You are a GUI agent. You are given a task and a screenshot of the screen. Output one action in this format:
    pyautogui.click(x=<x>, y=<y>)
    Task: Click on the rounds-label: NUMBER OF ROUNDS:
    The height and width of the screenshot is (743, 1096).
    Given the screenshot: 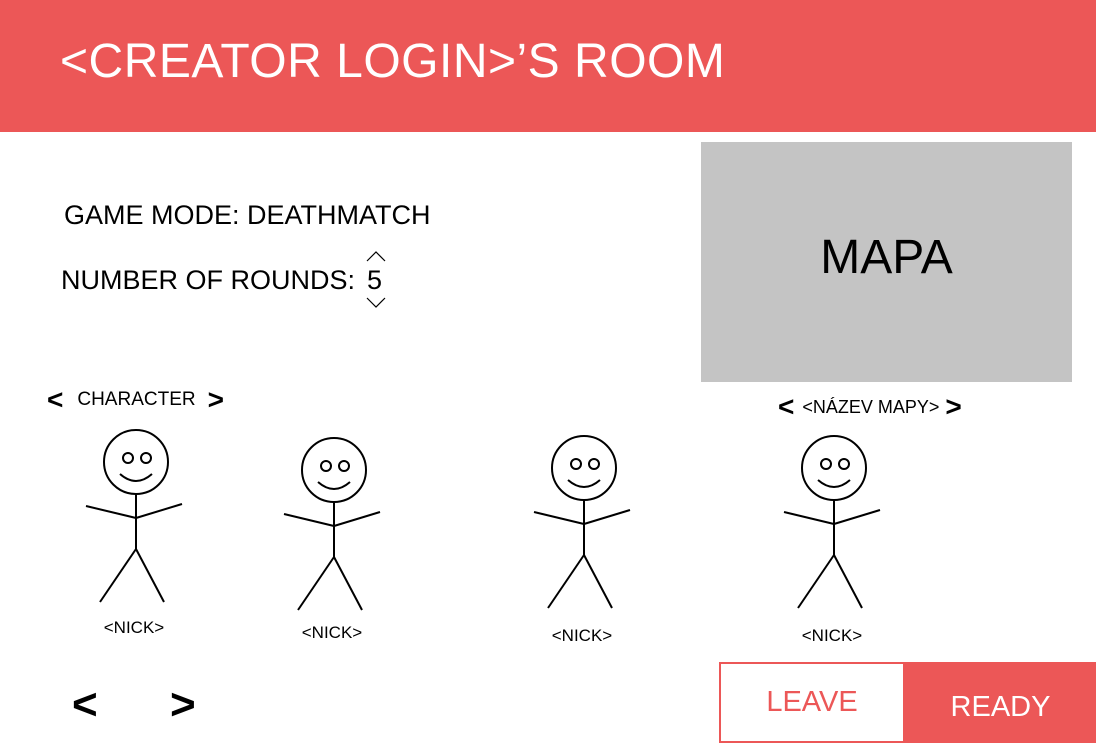 What is the action you would take?
    pyautogui.click(x=208, y=280)
    